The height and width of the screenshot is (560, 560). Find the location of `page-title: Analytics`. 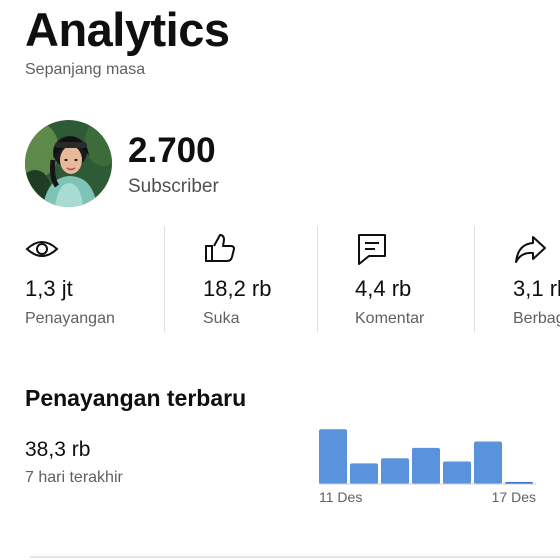

page-title: Analytics is located at coordinates (127, 29).